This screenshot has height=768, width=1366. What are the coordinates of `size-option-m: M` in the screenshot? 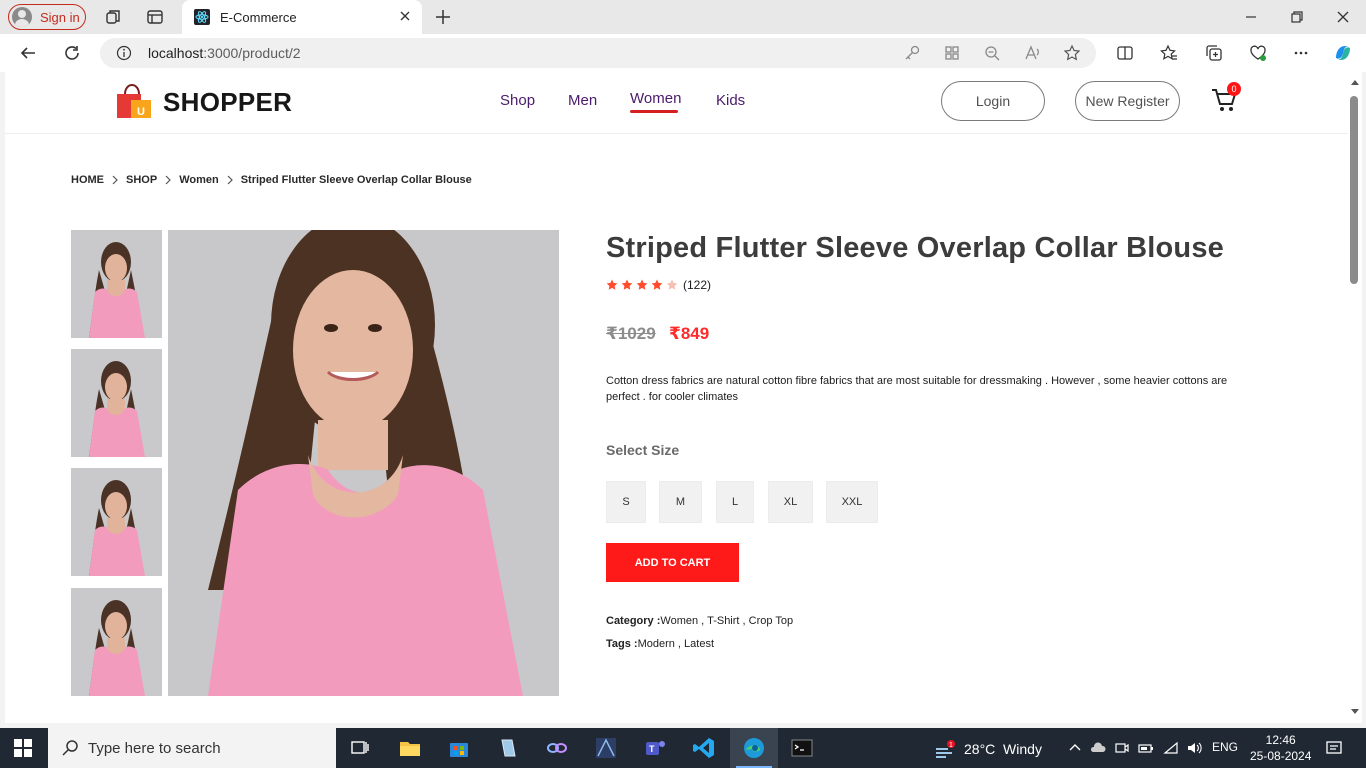 It's located at (680, 502).